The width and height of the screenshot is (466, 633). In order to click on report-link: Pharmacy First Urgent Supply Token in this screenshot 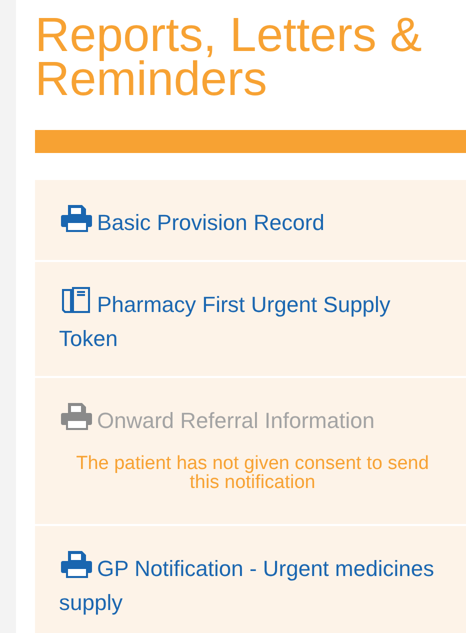, I will do `click(251, 321)`.